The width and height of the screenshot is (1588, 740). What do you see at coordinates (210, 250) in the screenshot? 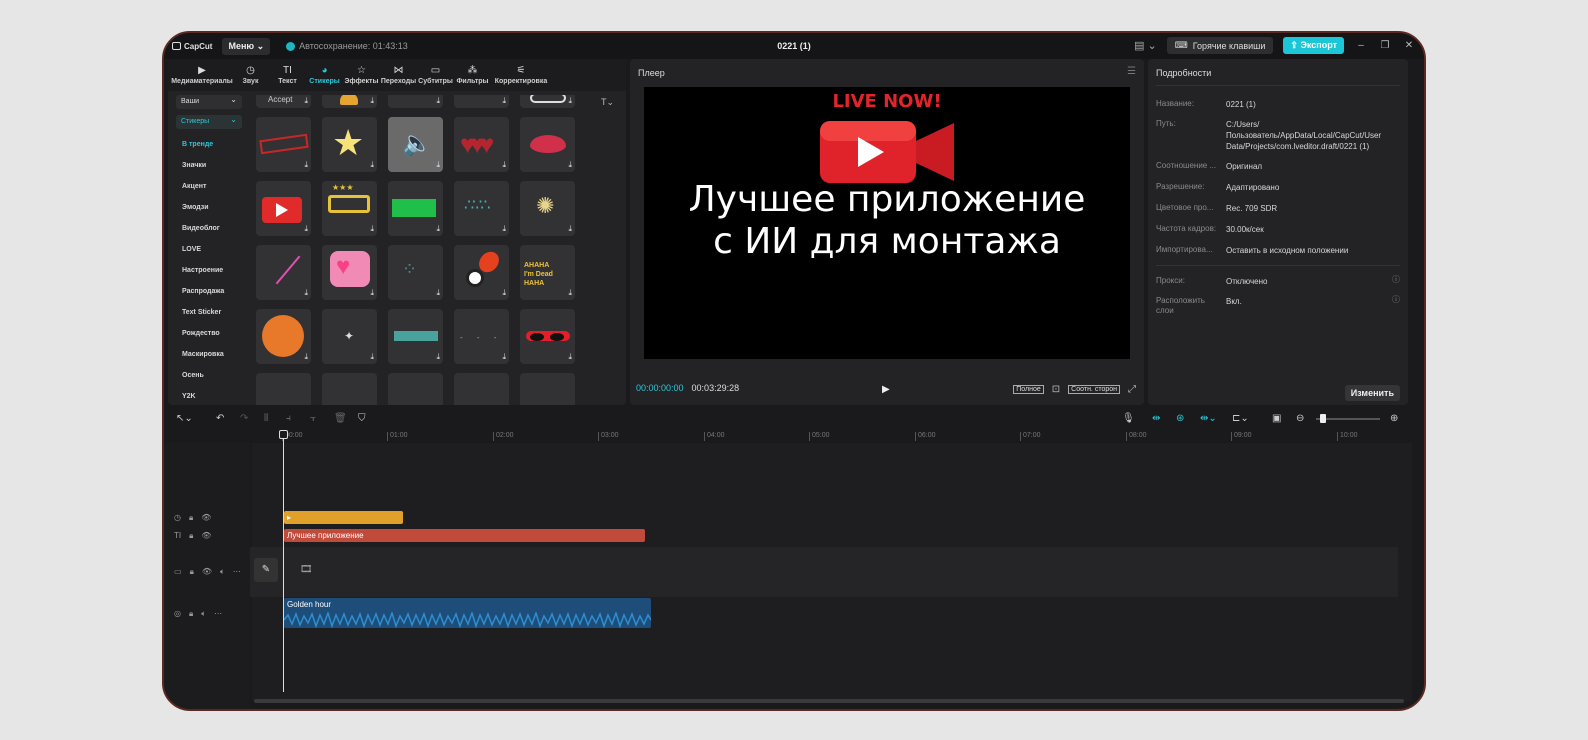
I see `category-item: LOVE` at bounding box center [210, 250].